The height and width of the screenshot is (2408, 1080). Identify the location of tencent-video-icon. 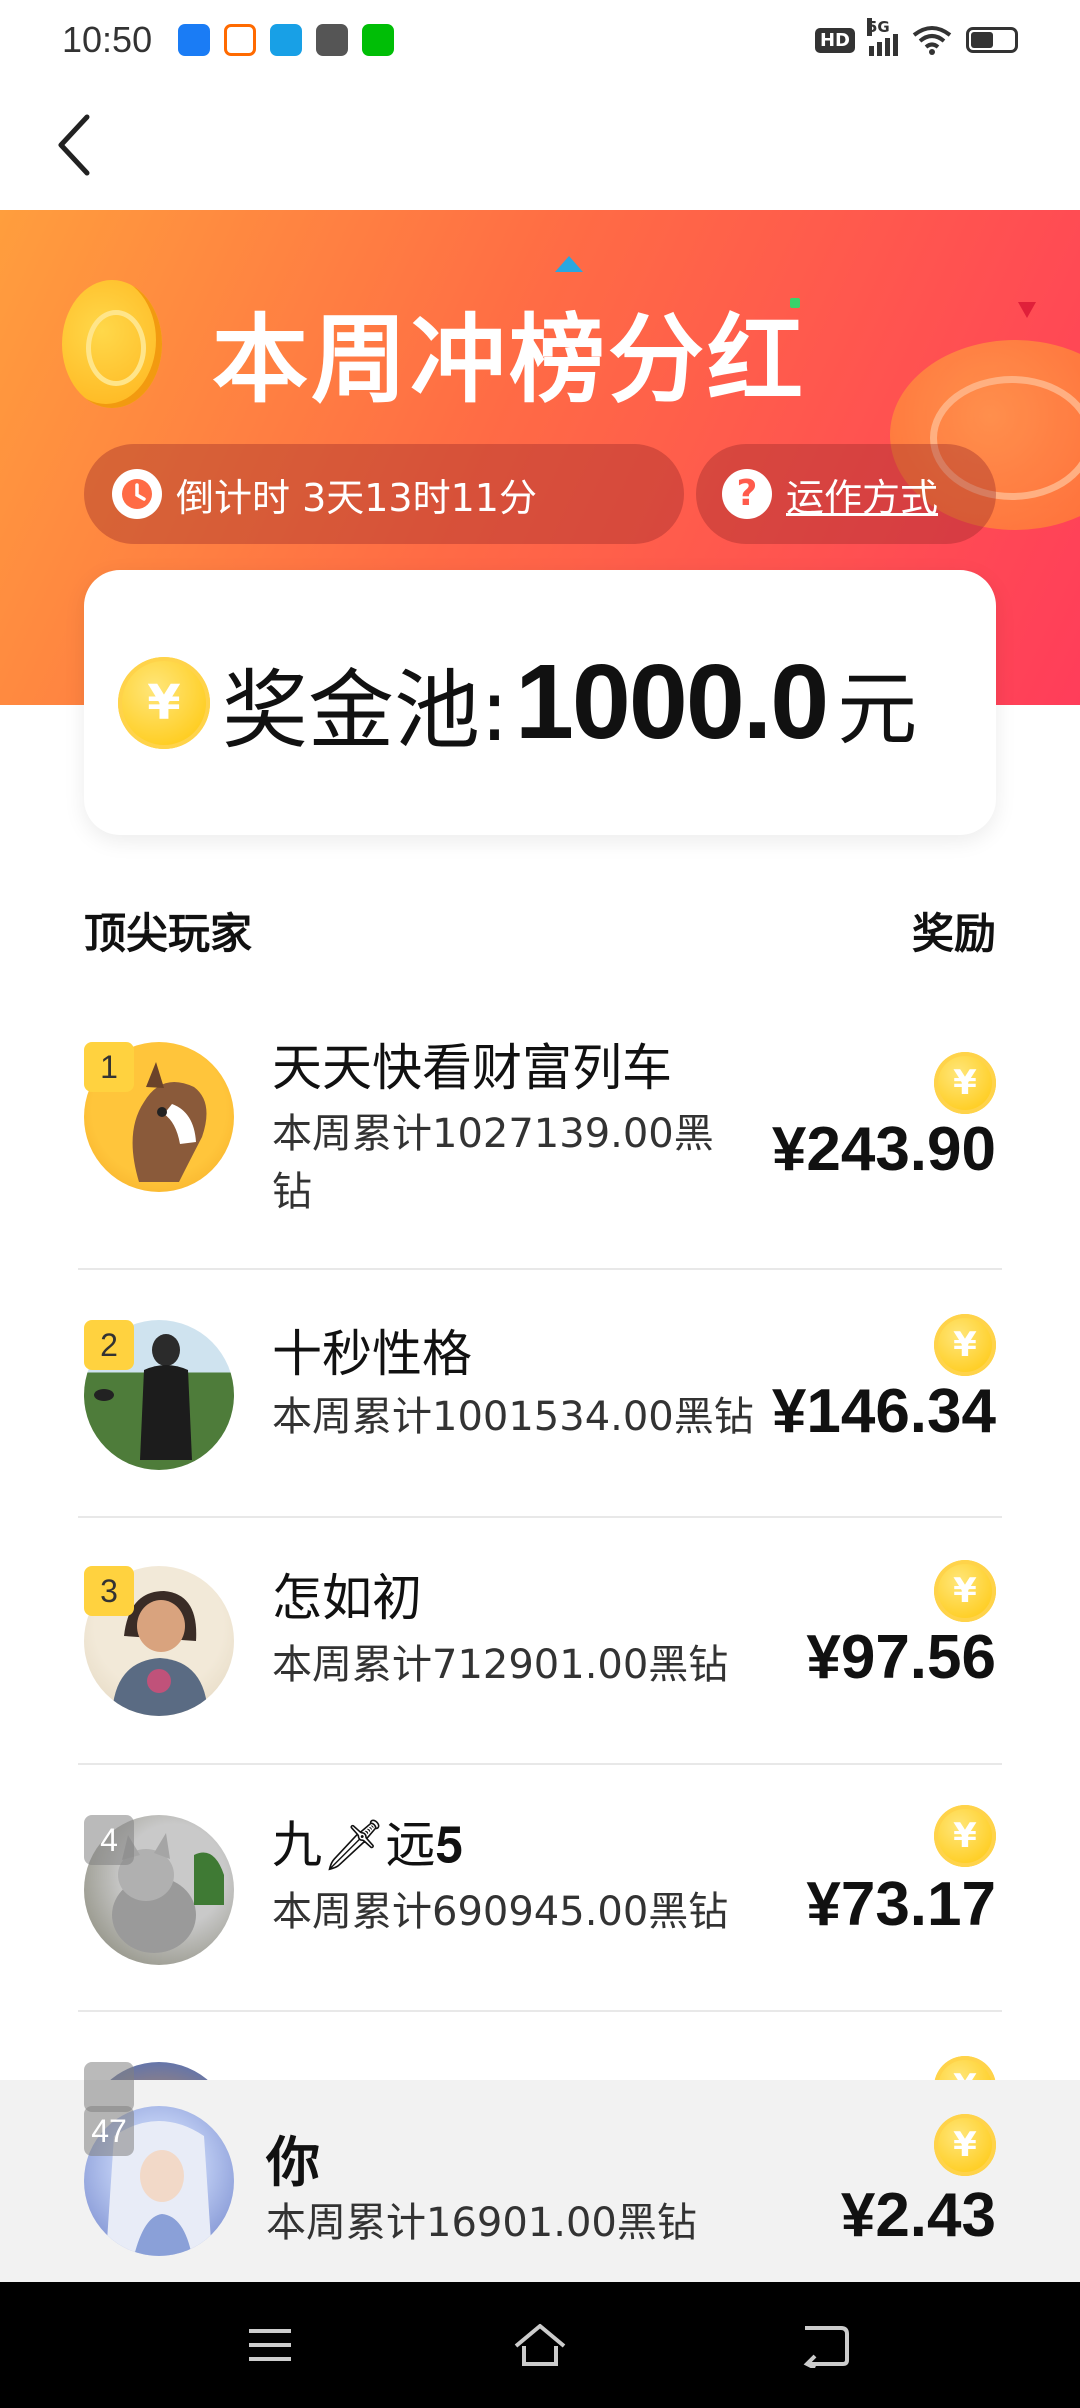
(194, 40).